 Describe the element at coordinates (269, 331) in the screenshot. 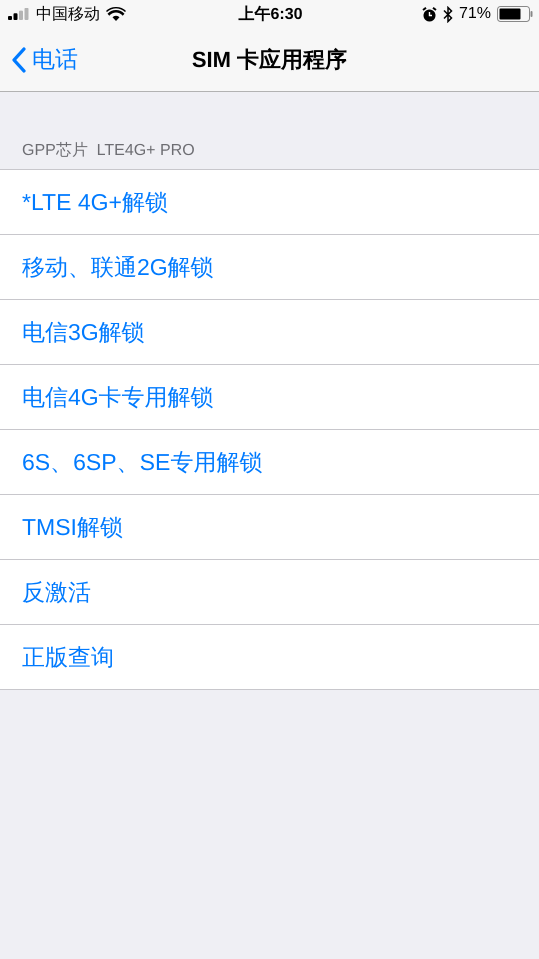

I see `menu-item: 电信3G解锁` at that location.